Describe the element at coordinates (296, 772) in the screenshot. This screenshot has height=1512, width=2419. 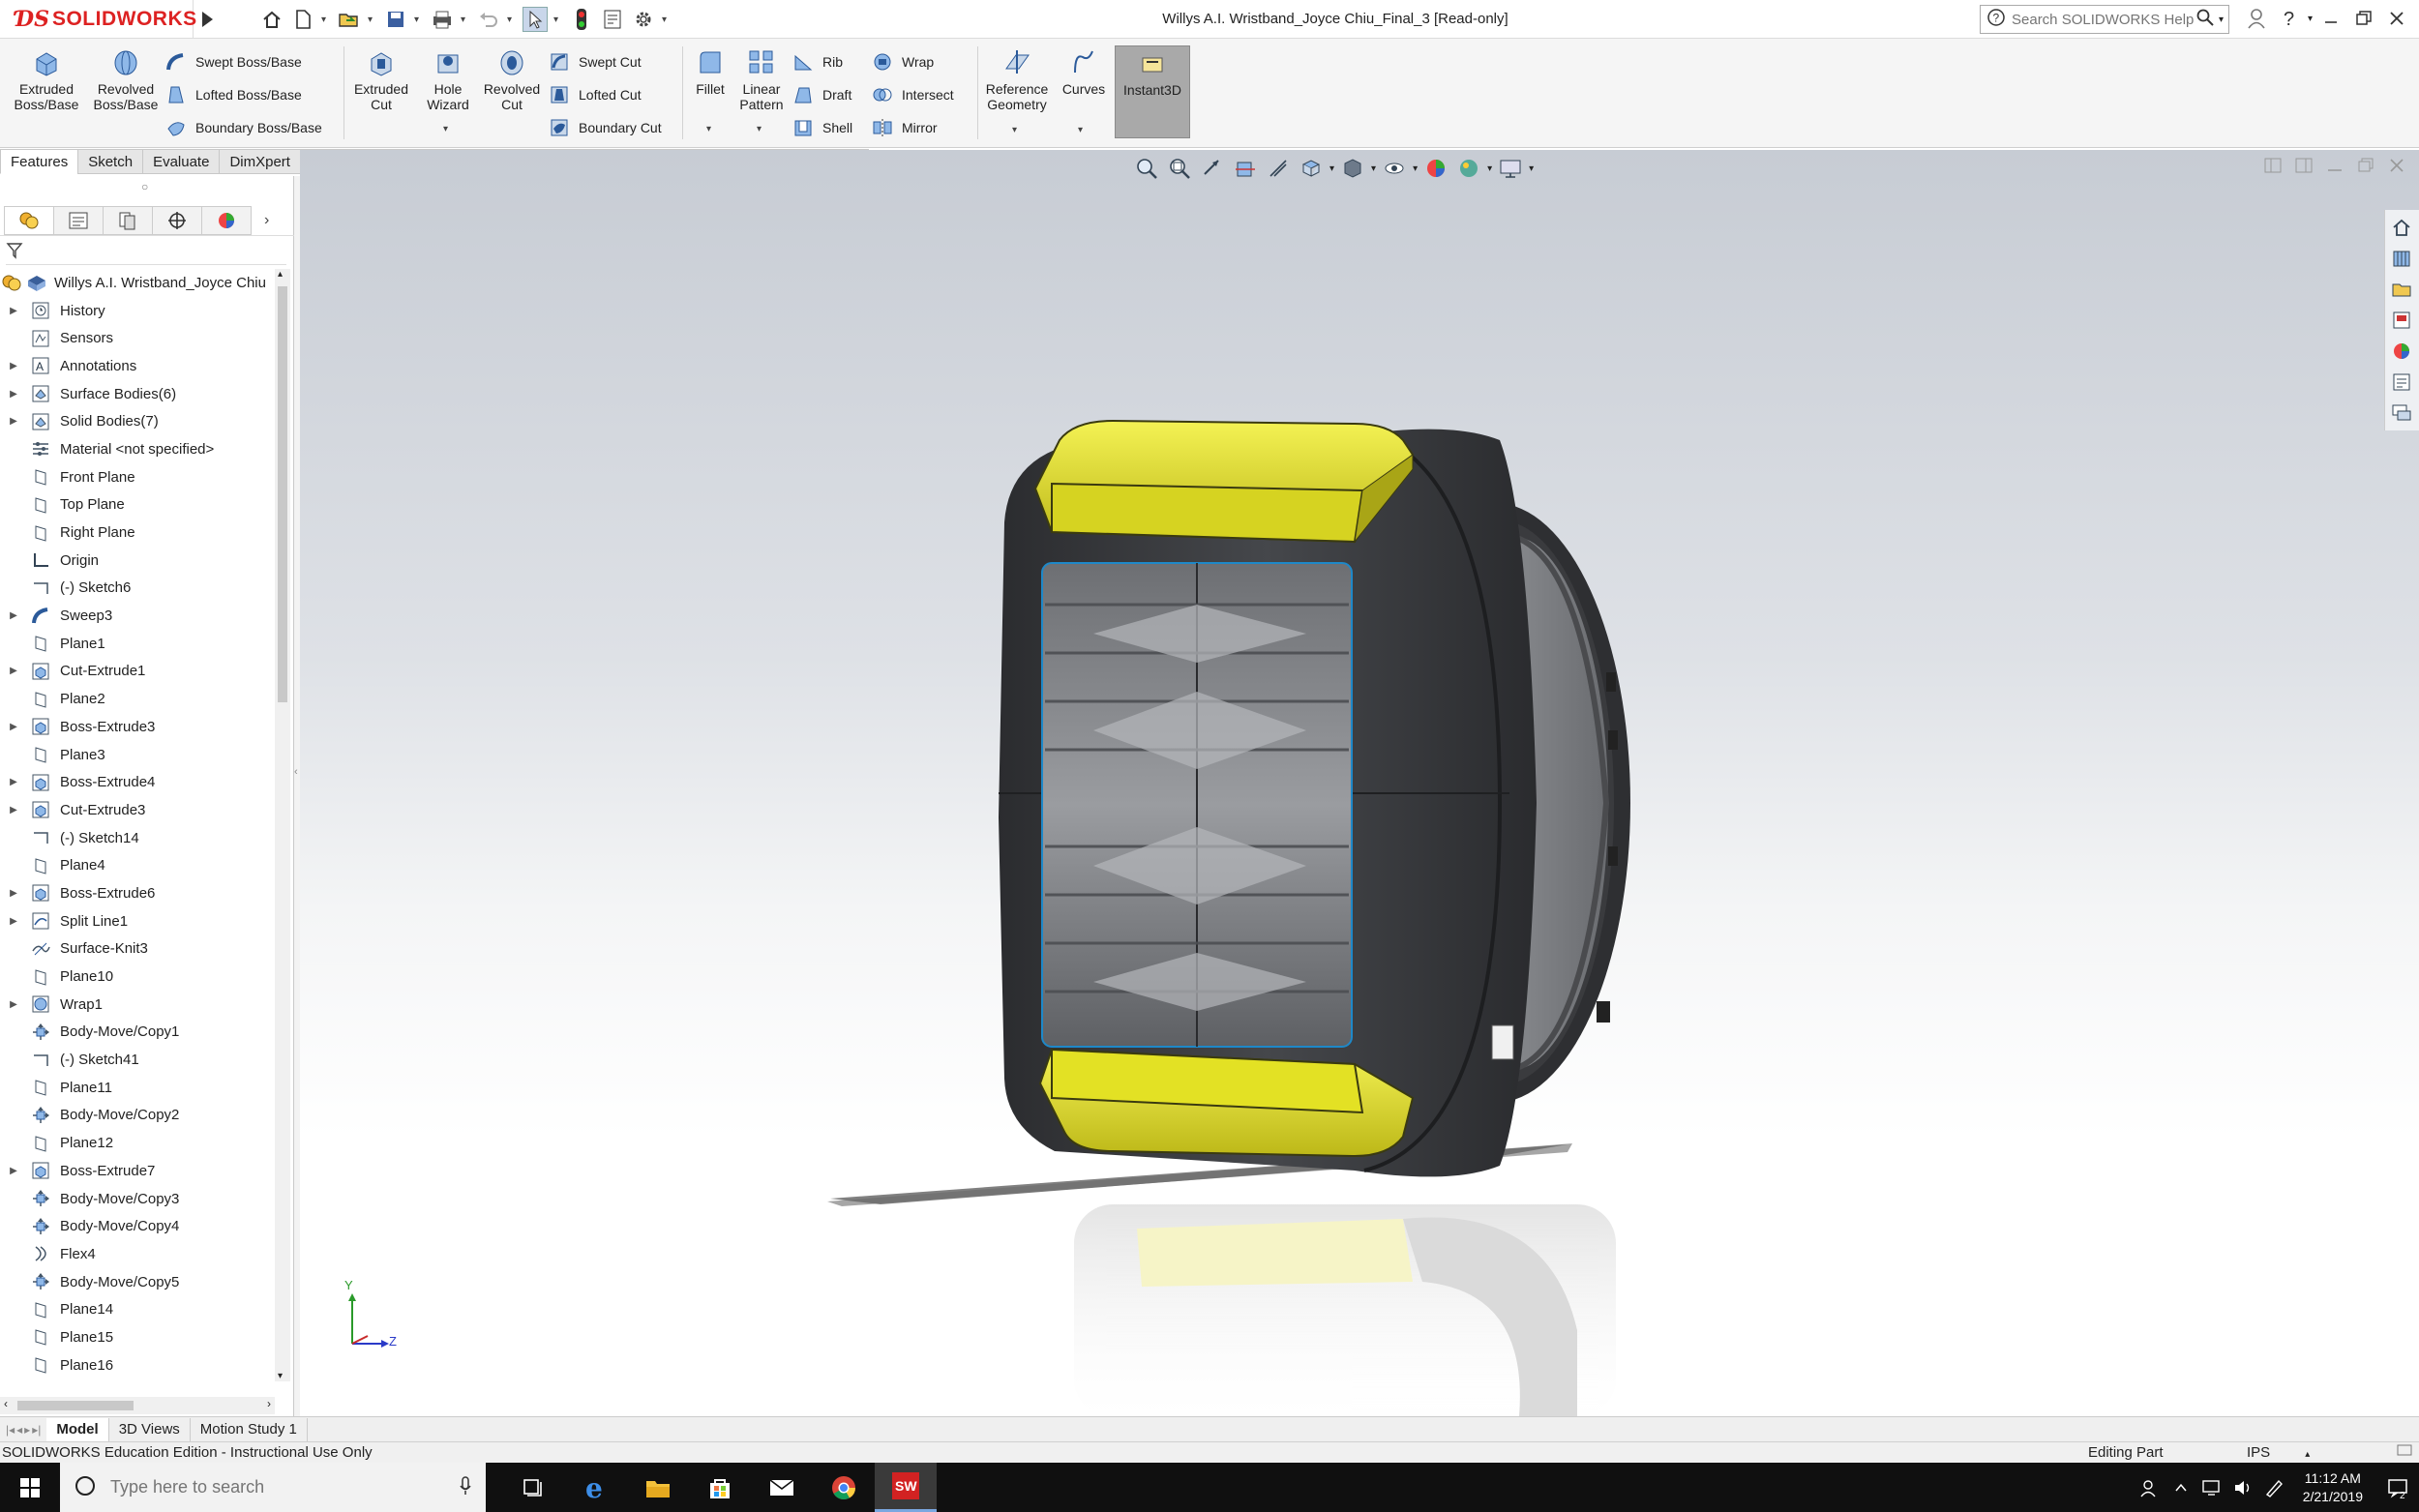
I see `collapse-panel-icon: ‹` at that location.